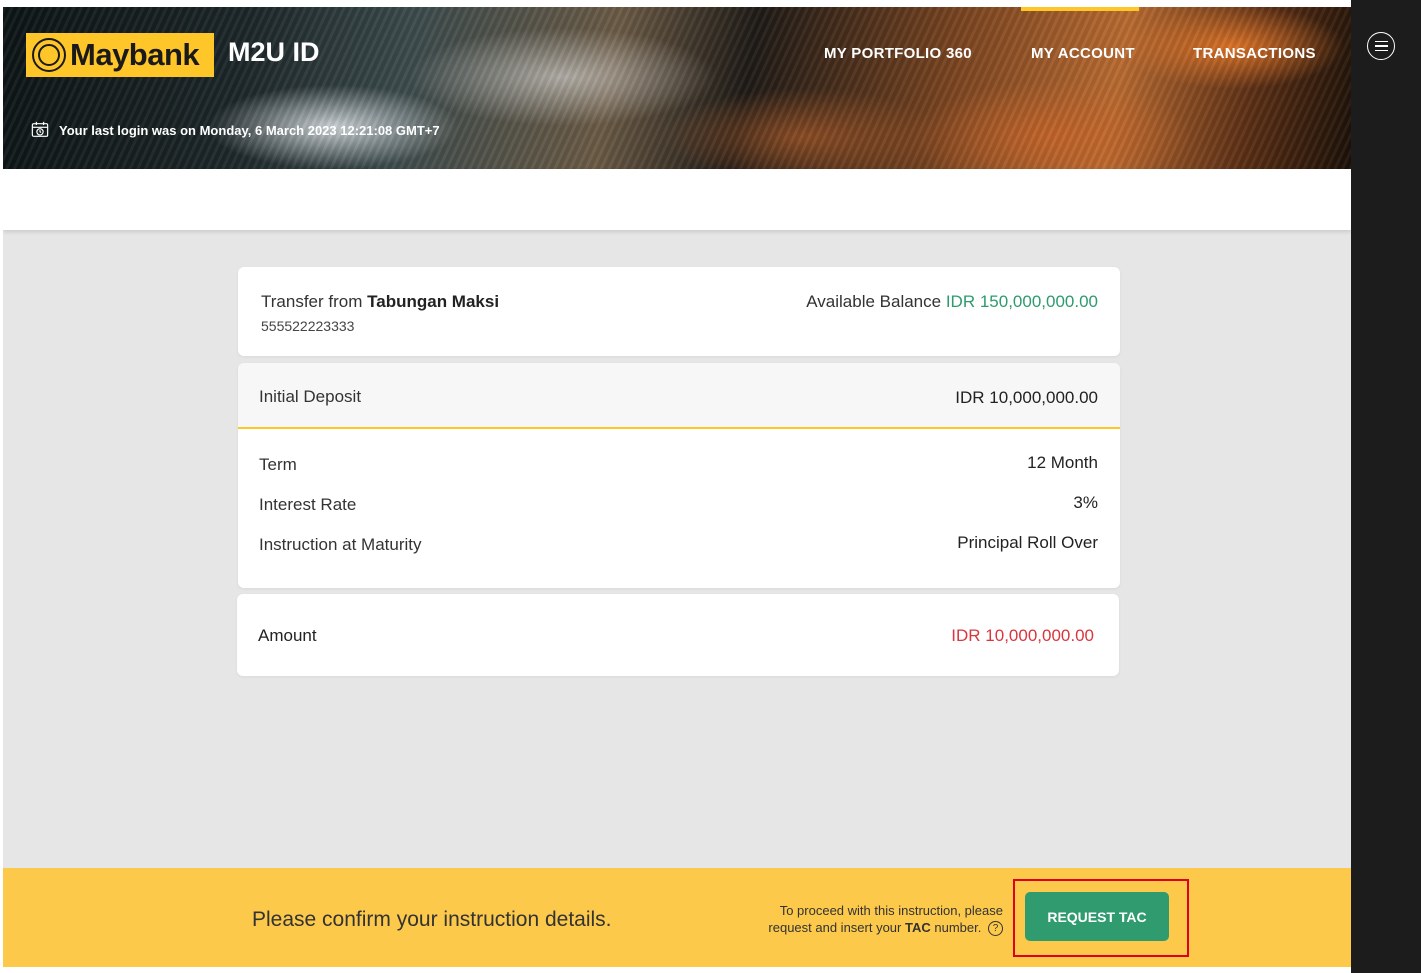 This screenshot has height=973, width=1421. What do you see at coordinates (1085, 502) in the screenshot?
I see `interest-rate-value: 3%` at bounding box center [1085, 502].